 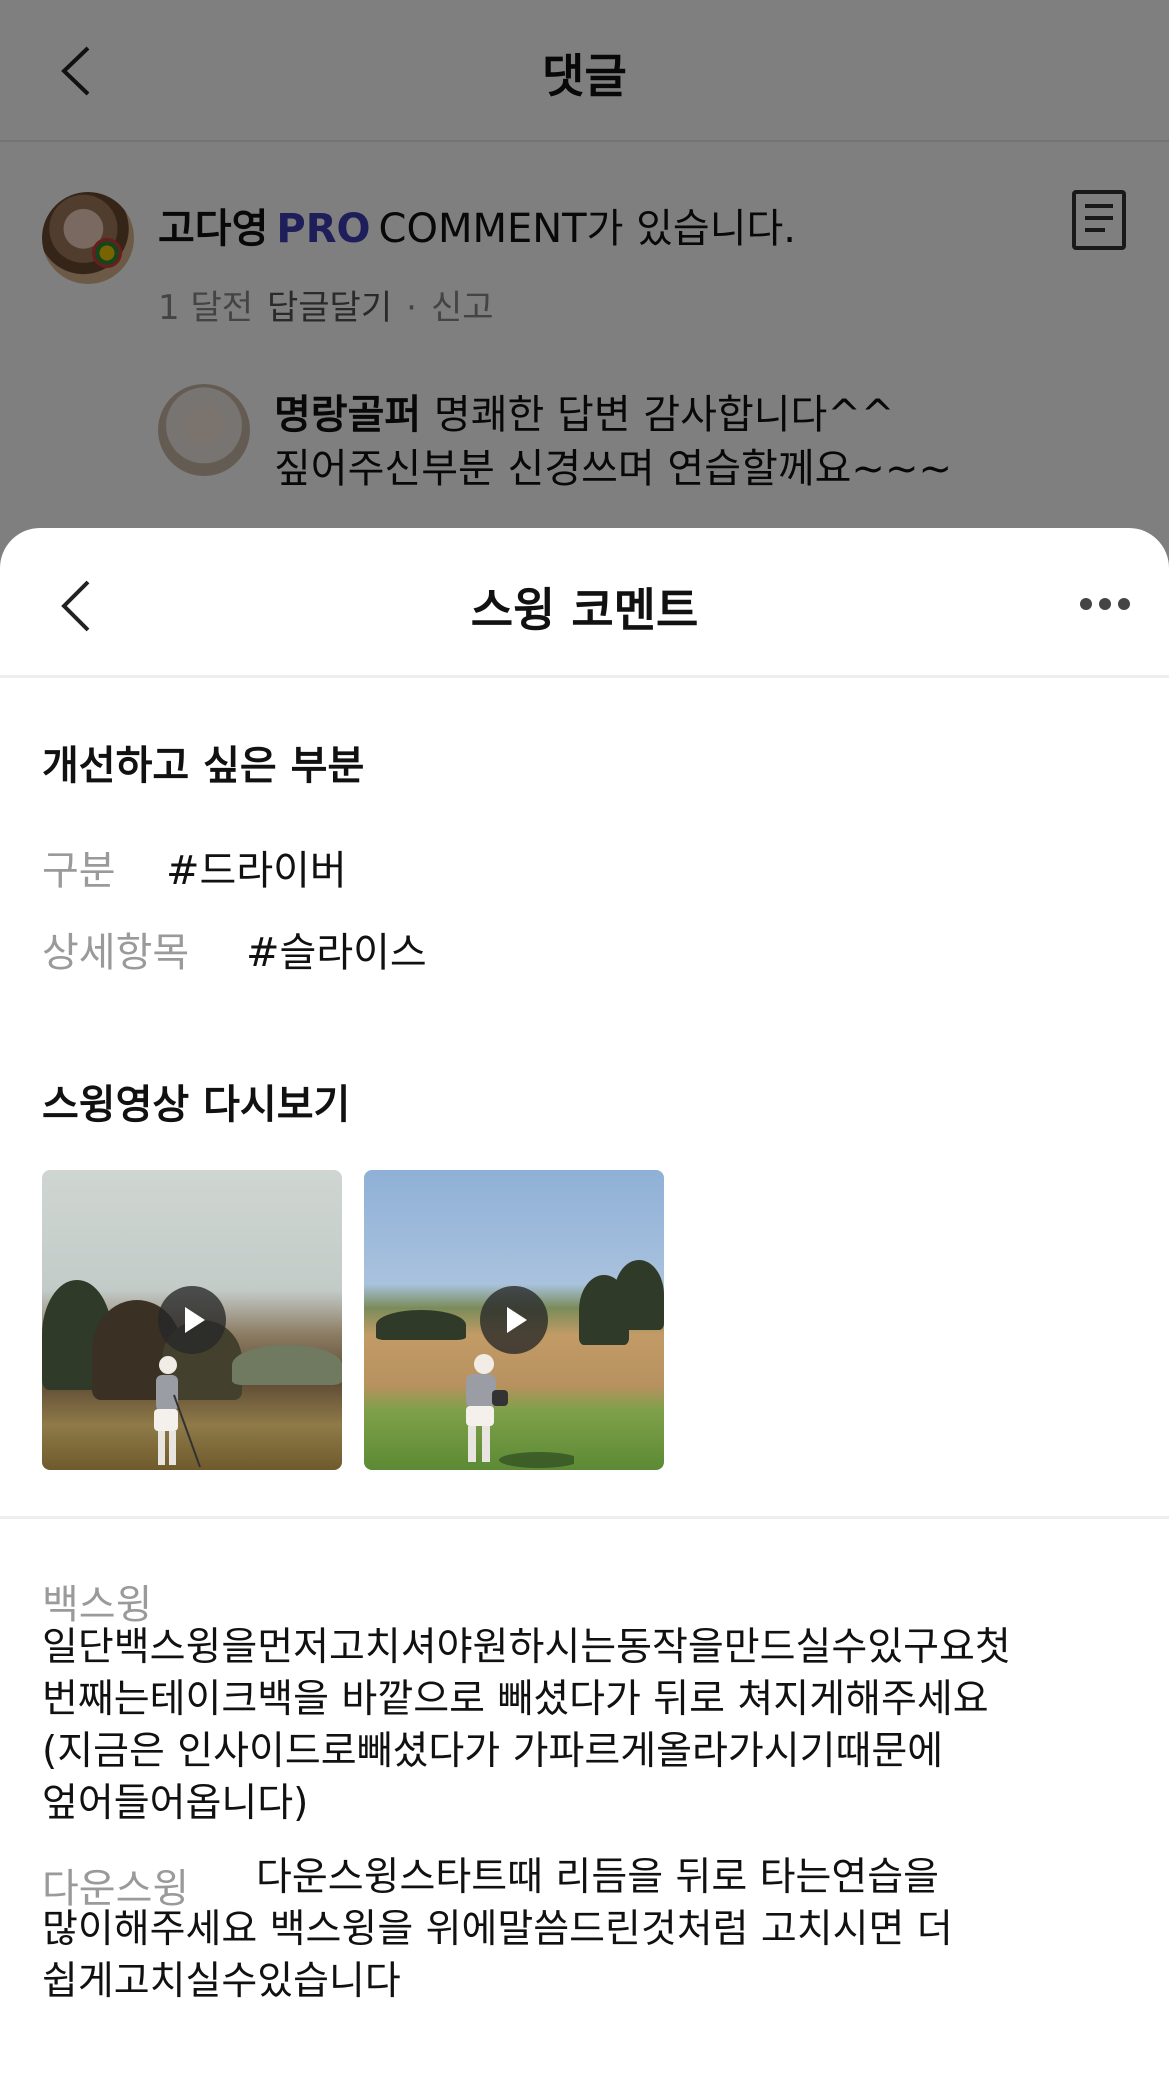 I want to click on category-value: #드라이버, so click(x=256, y=871).